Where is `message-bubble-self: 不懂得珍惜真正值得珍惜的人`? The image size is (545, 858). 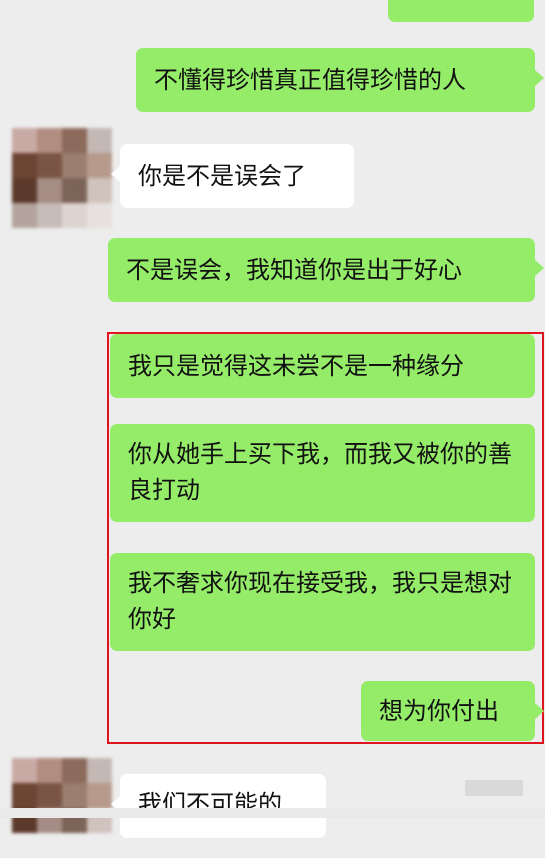 message-bubble-self: 不懂得珍惜真正值得珍惜的人 is located at coordinates (340, 80).